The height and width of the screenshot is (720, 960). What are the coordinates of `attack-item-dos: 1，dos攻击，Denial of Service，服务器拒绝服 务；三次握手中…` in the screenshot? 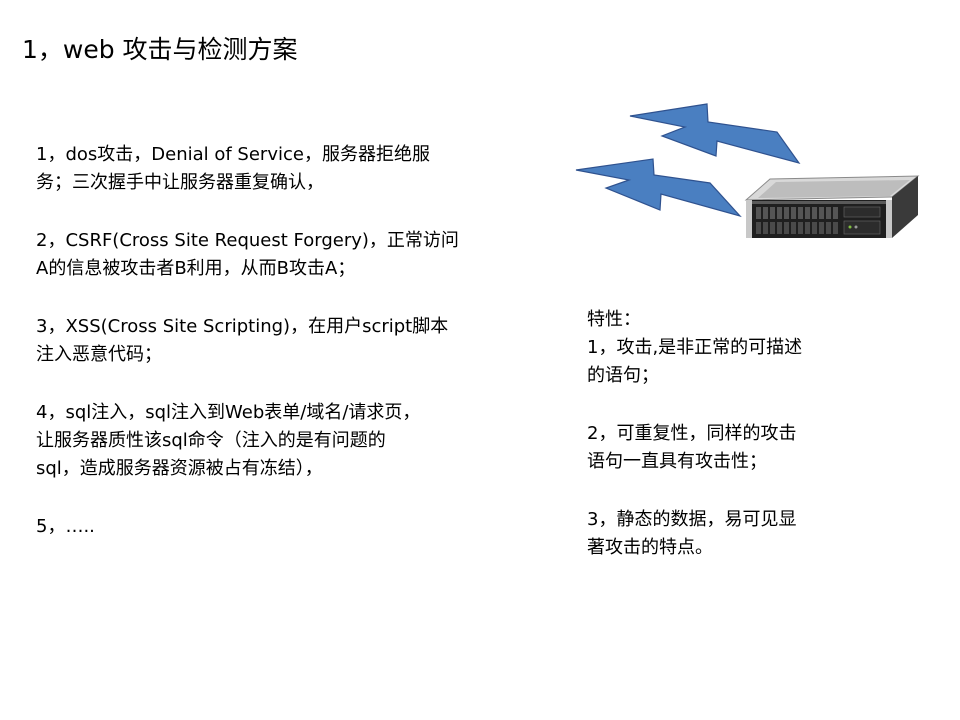 It's located at (286, 169).